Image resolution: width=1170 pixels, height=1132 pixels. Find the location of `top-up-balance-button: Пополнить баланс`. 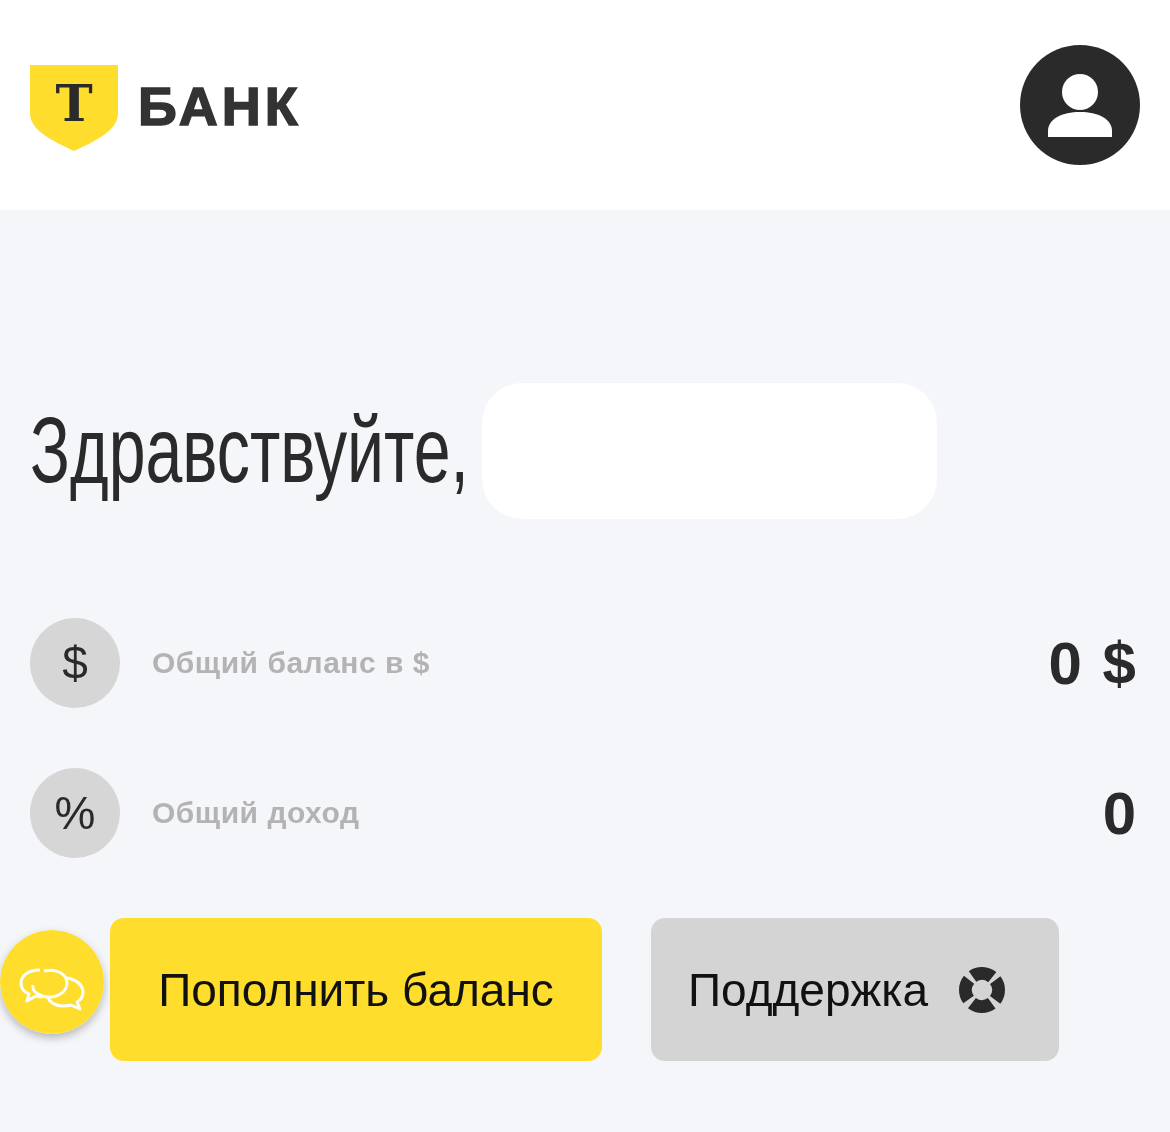

top-up-balance-button: Пополнить баланс is located at coordinates (356, 989).